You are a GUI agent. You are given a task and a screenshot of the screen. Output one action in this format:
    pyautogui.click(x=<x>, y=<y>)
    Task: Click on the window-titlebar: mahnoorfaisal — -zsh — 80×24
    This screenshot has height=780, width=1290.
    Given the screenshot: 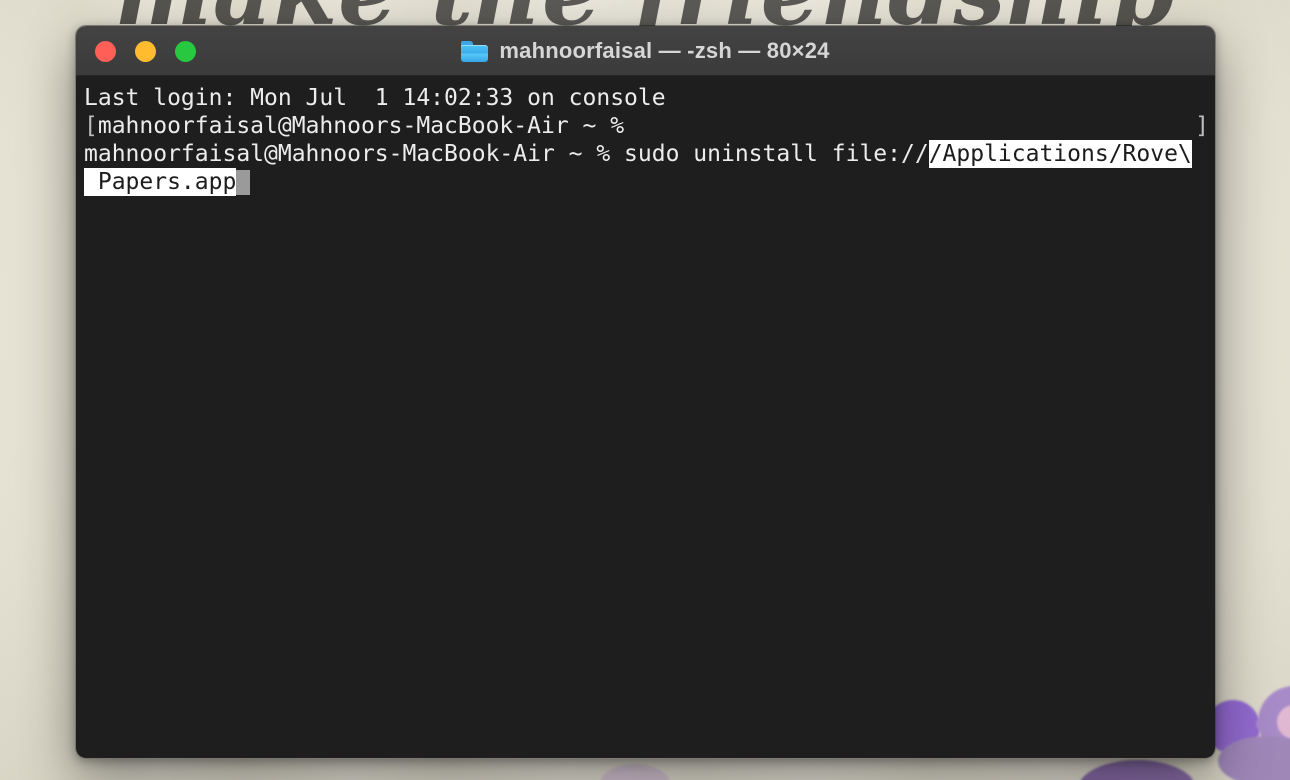 What is the action you would take?
    pyautogui.click(x=645, y=51)
    